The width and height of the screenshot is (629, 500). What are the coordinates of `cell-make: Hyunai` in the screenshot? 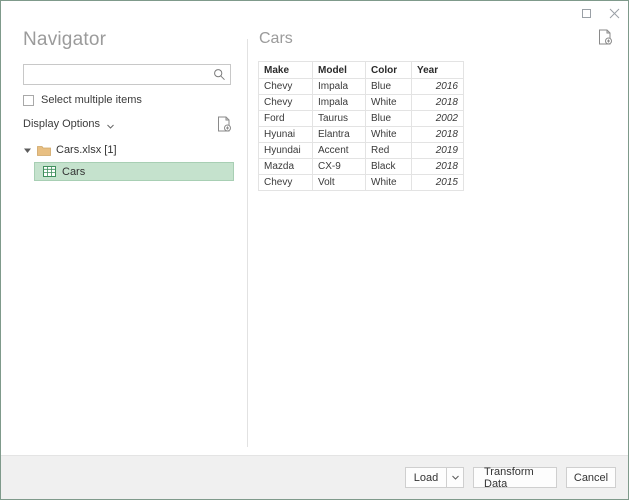 It's located at (285, 134).